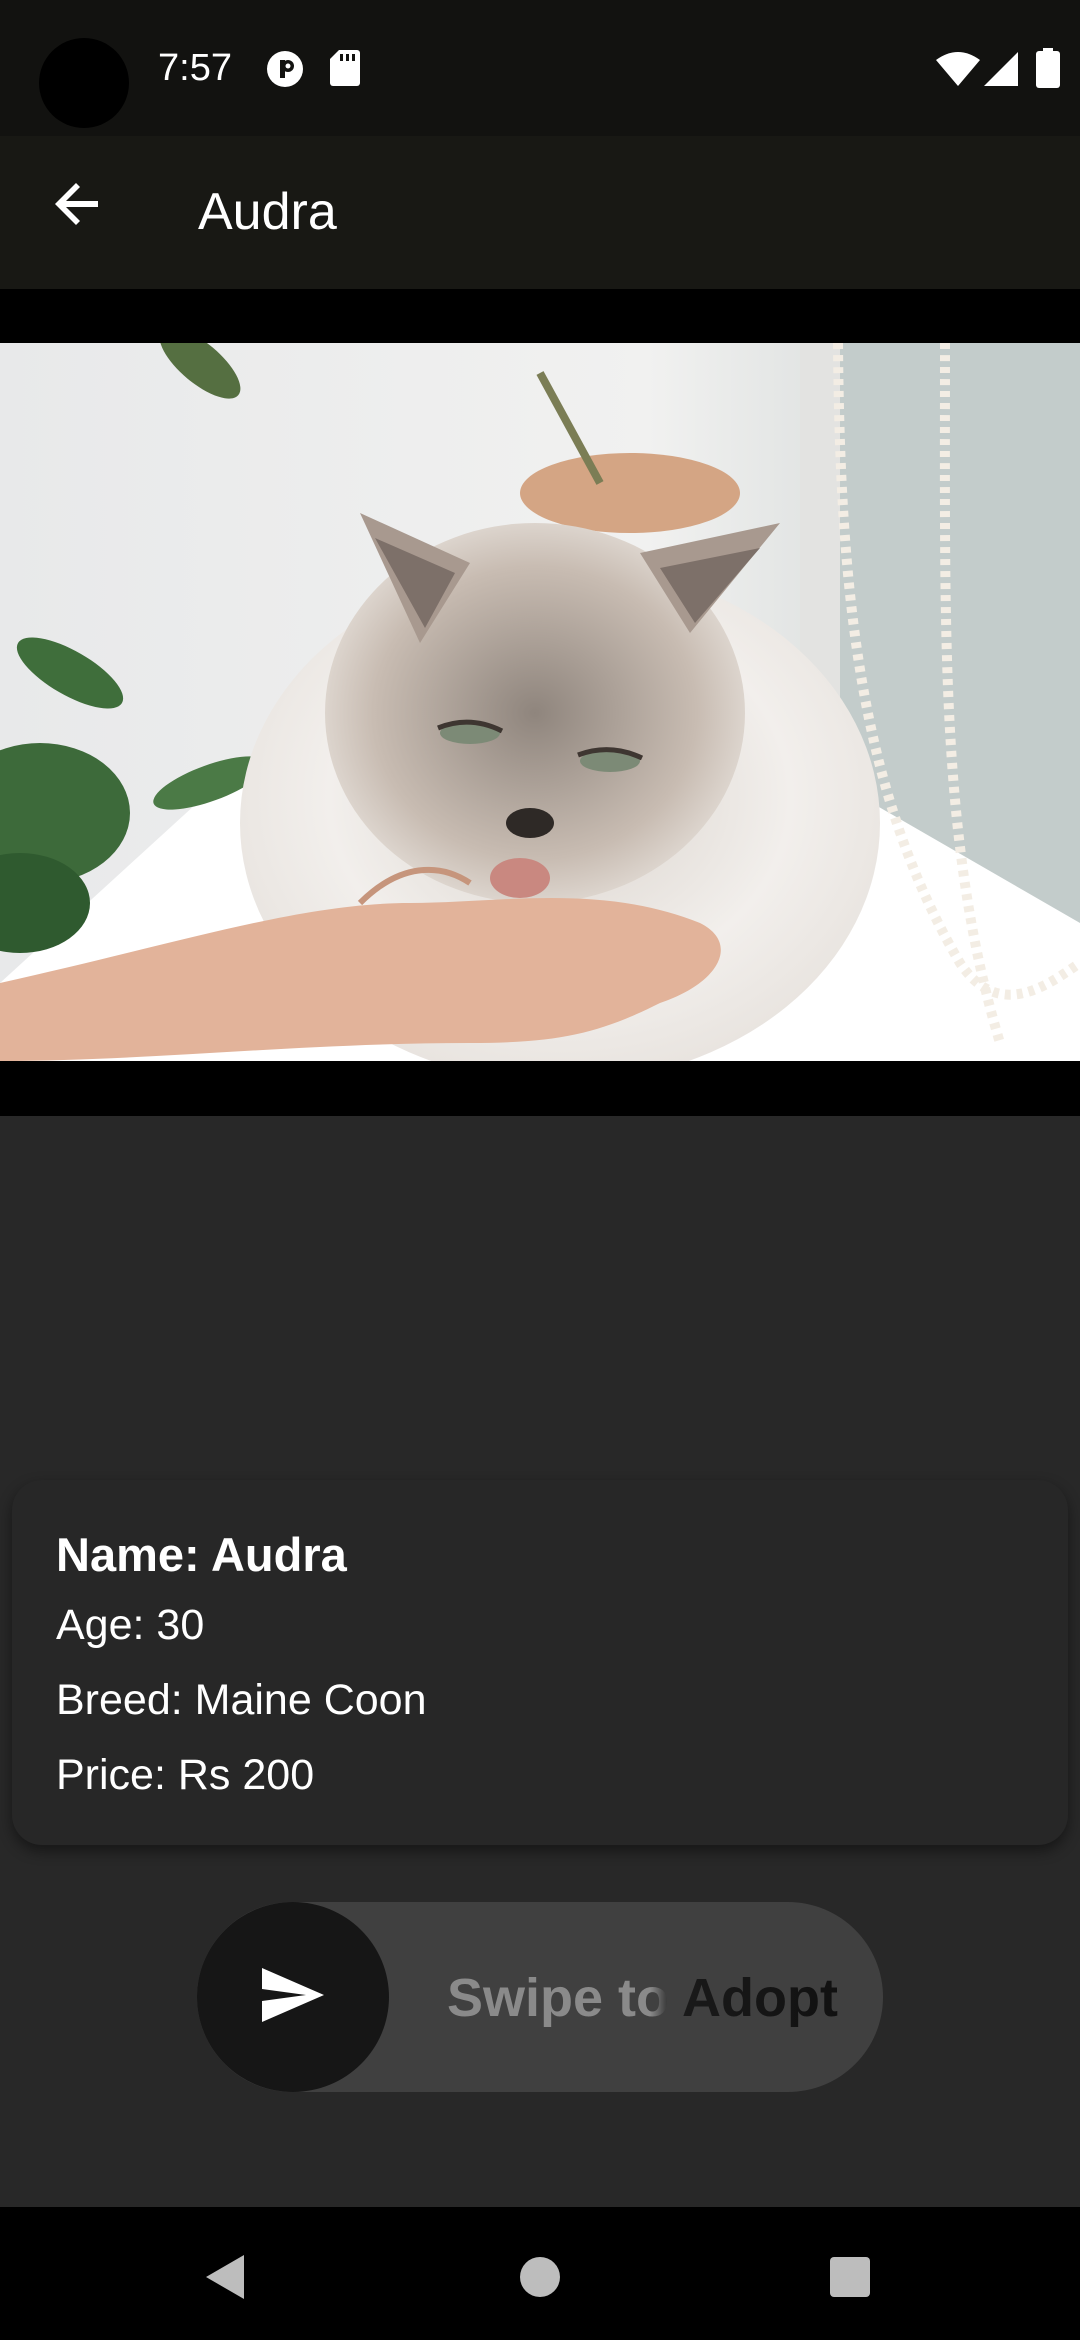 This screenshot has width=1080, height=2340. Describe the element at coordinates (241, 1700) in the screenshot. I see `pet-breed: Breed: Maine Coon` at that location.